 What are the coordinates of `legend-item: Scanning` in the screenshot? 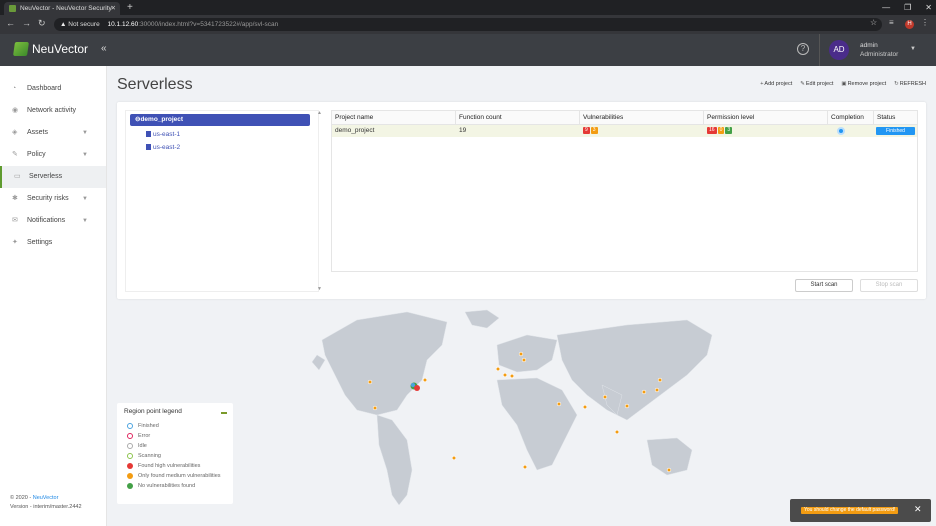 It's located at (144, 456).